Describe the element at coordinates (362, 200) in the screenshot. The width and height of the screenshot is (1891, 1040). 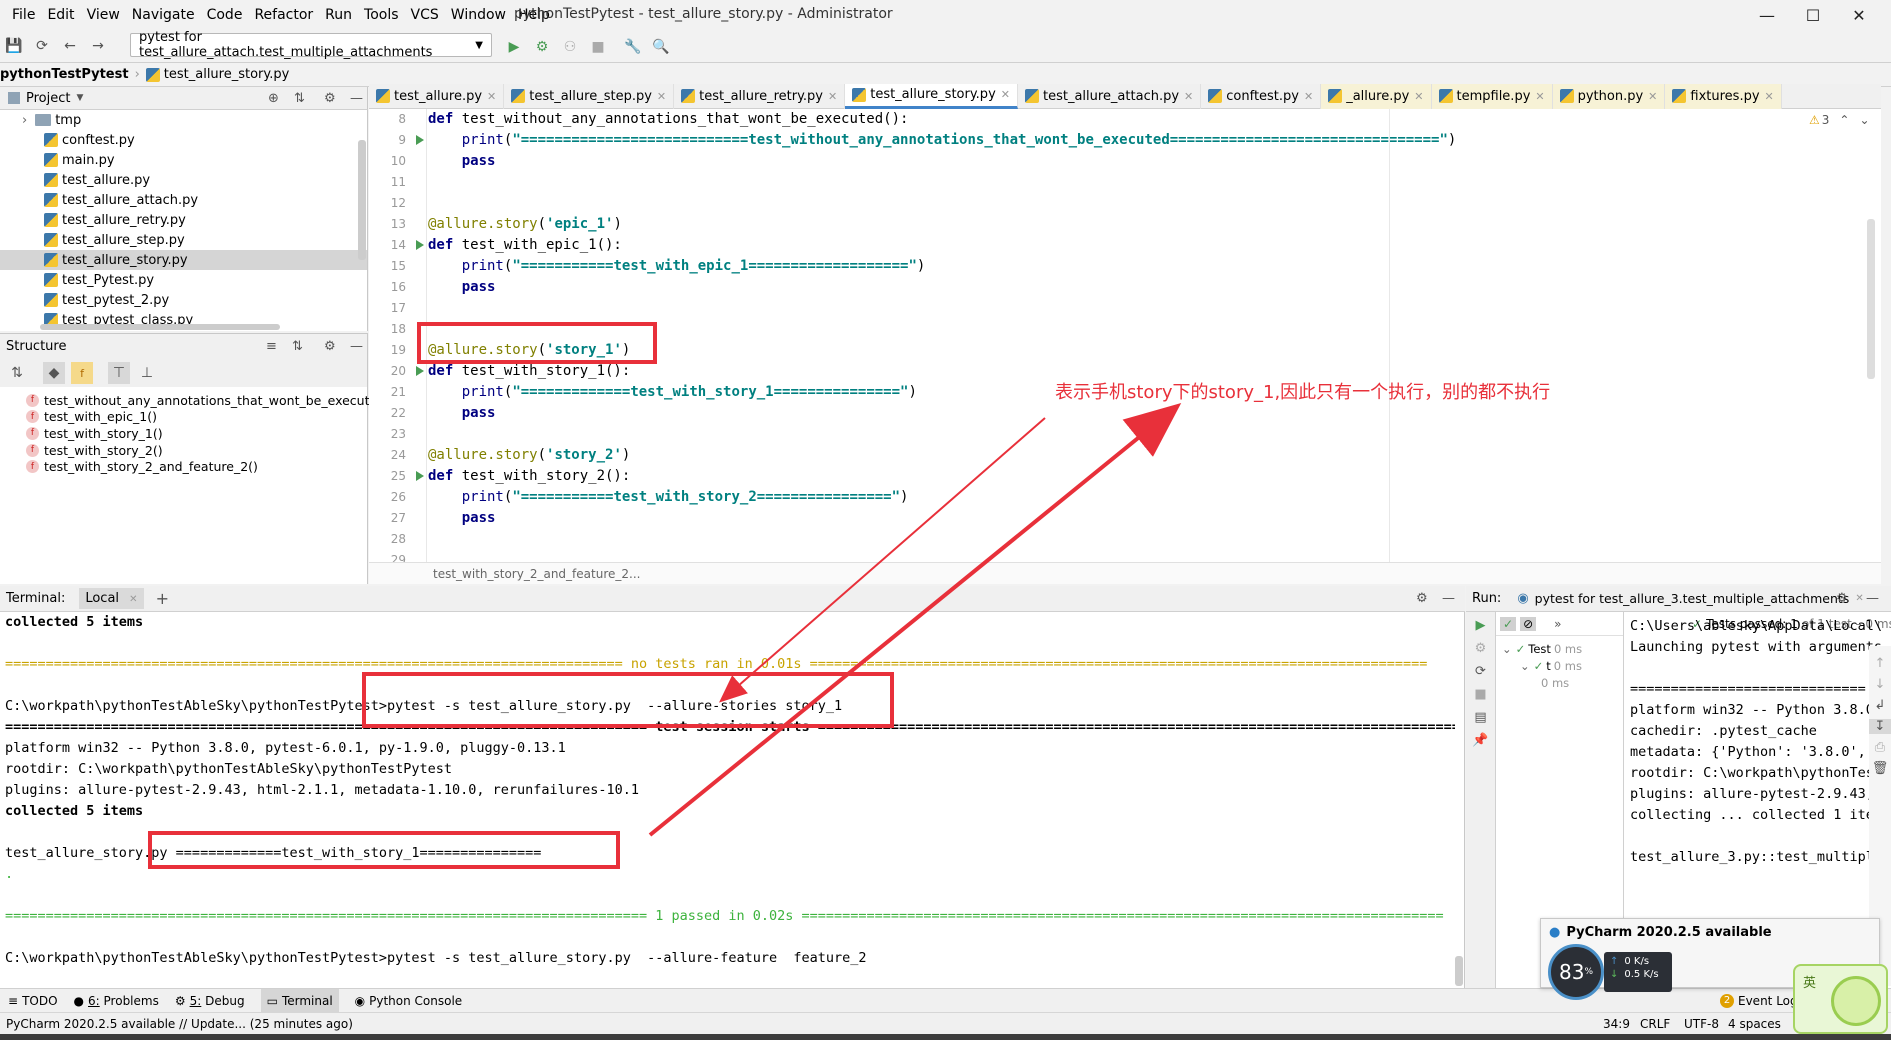
I see `tree-scrollbar` at that location.